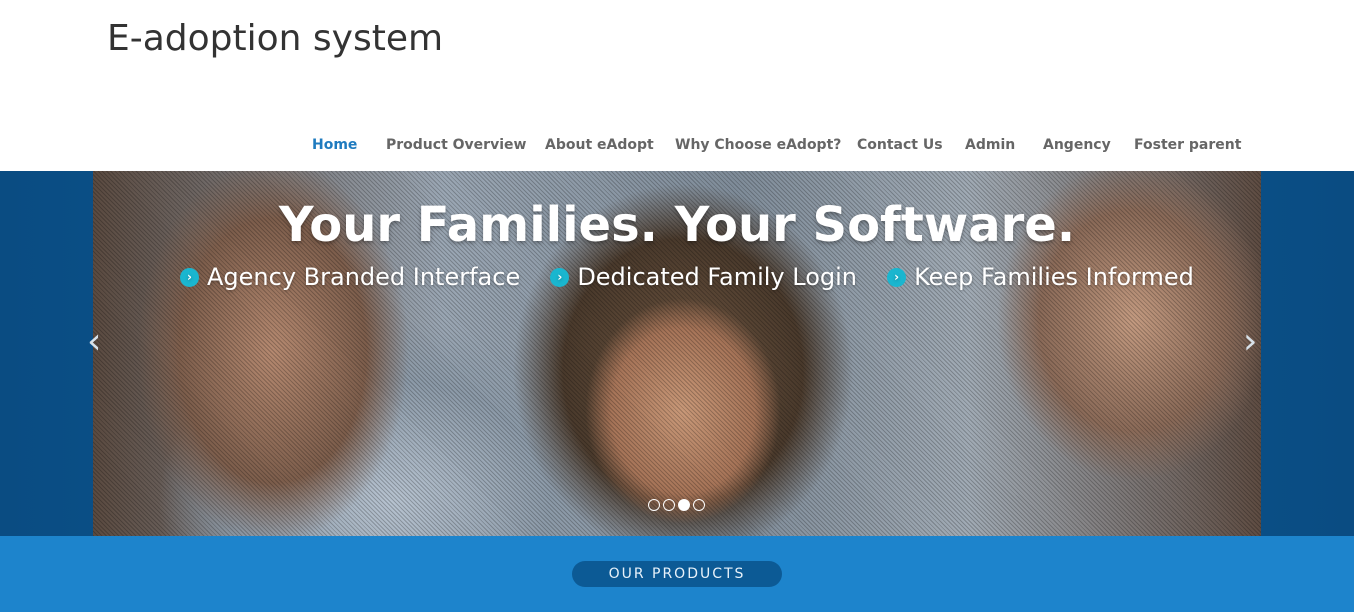 The image size is (1354, 612). What do you see at coordinates (599, 145) in the screenshot?
I see `nav-about: About eAdopt` at bounding box center [599, 145].